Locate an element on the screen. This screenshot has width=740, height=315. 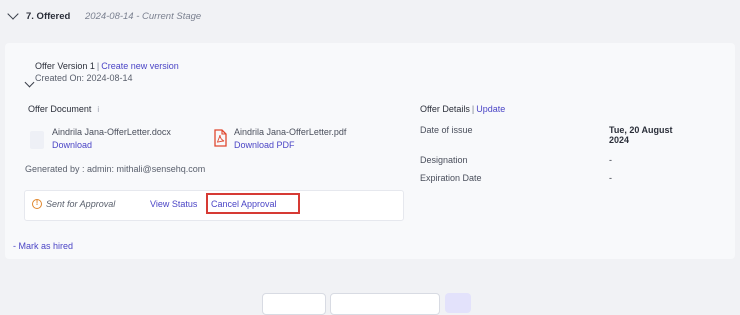
pdf-icon is located at coordinates (220, 138).